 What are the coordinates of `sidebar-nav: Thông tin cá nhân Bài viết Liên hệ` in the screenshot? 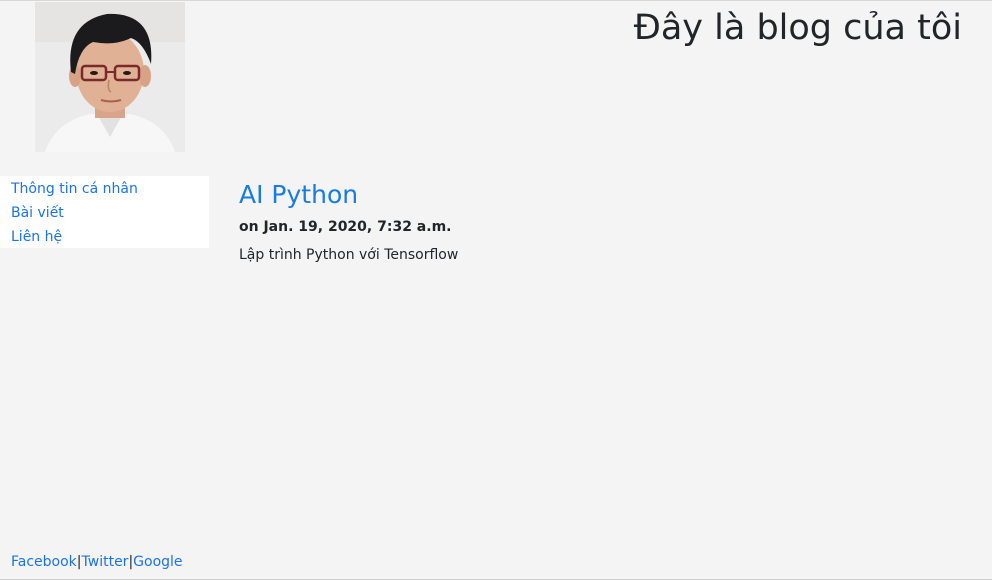 It's located at (104, 212).